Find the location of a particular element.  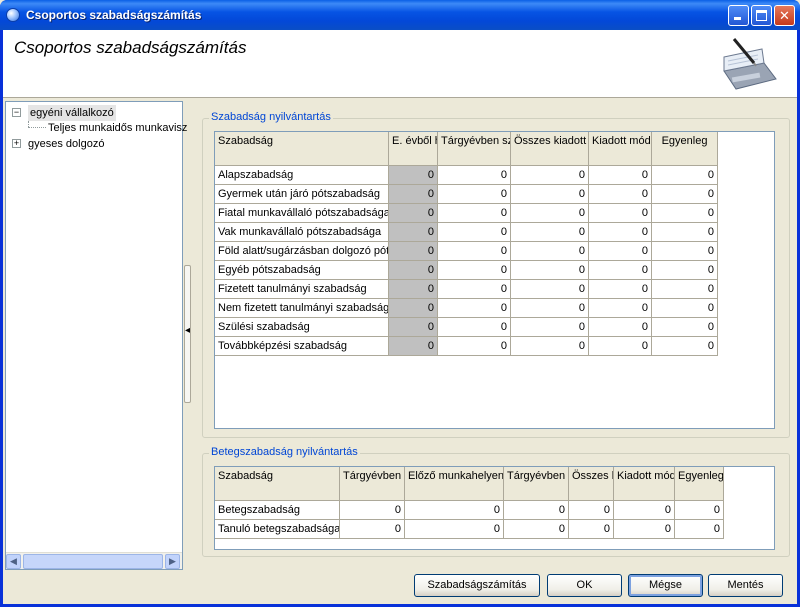

minimize-button is located at coordinates (738, 15).